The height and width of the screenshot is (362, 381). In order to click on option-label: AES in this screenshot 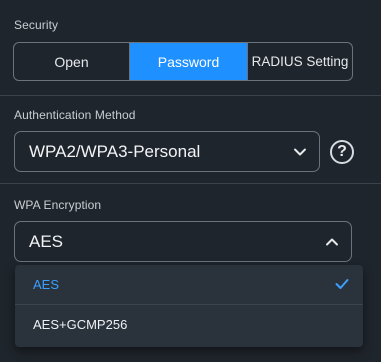, I will do `click(46, 284)`.